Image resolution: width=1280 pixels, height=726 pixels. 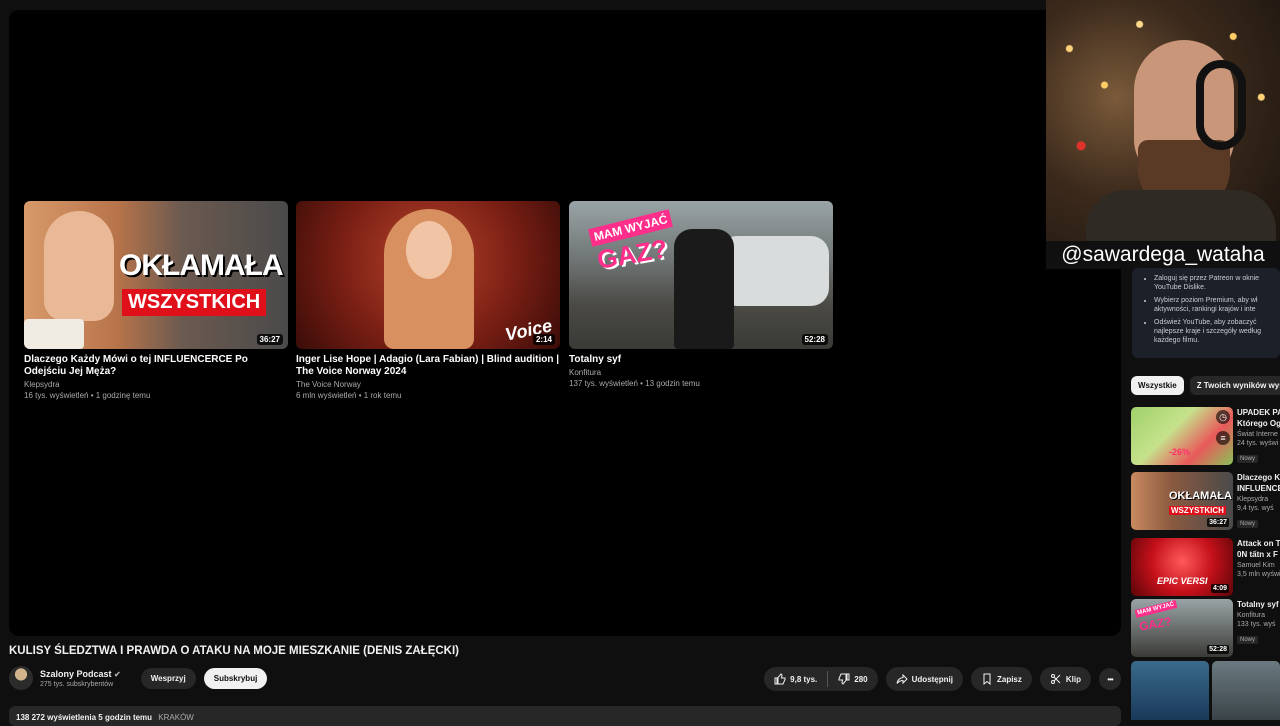 I want to click on share-icon, so click(x=902, y=679).